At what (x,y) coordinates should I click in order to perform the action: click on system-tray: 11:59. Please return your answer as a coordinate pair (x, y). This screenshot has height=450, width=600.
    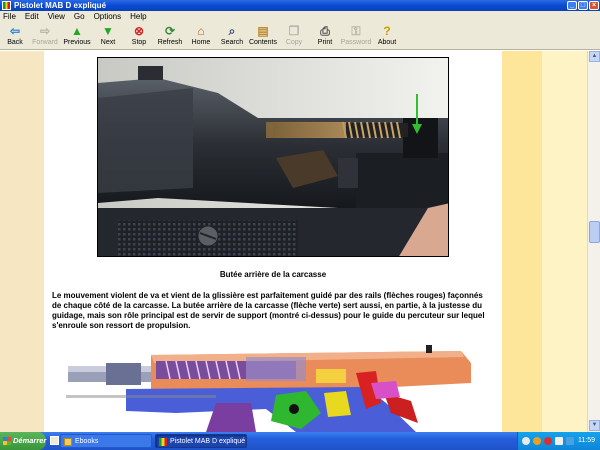
    Looking at the image, I should click on (558, 441).